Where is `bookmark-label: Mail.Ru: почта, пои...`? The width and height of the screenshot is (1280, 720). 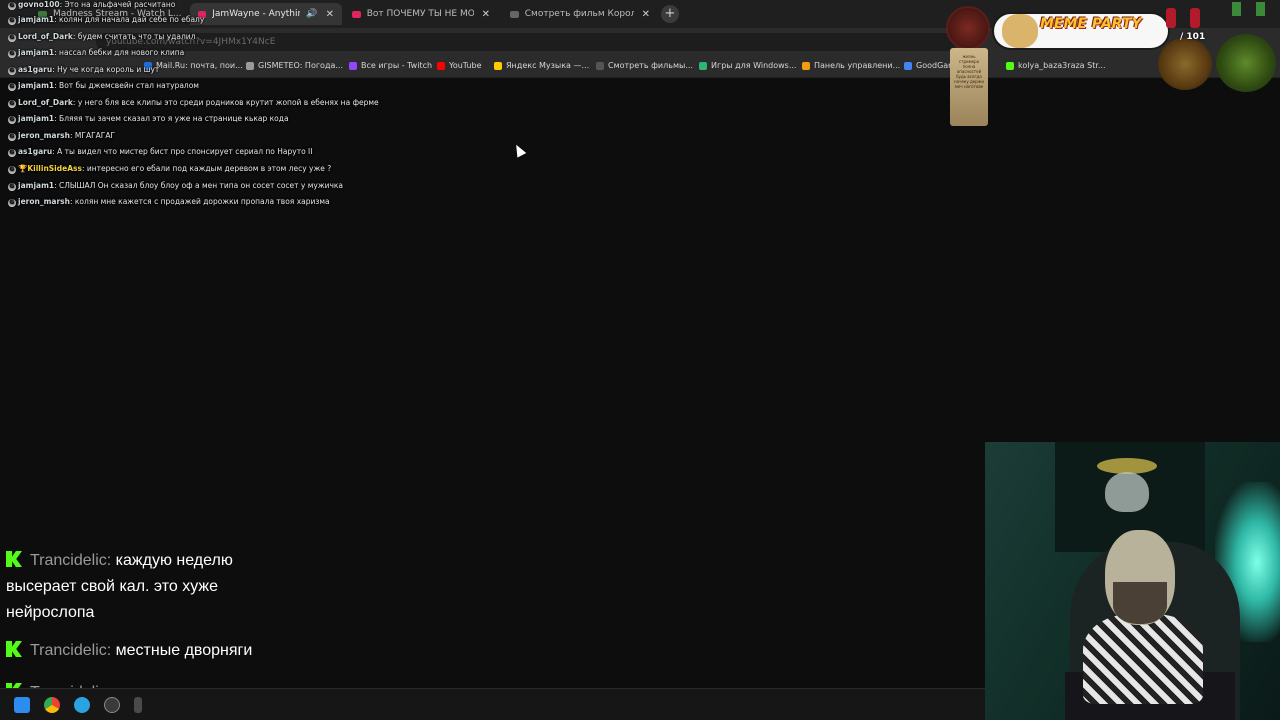
bookmark-label: Mail.Ru: почта, пои... is located at coordinates (199, 65).